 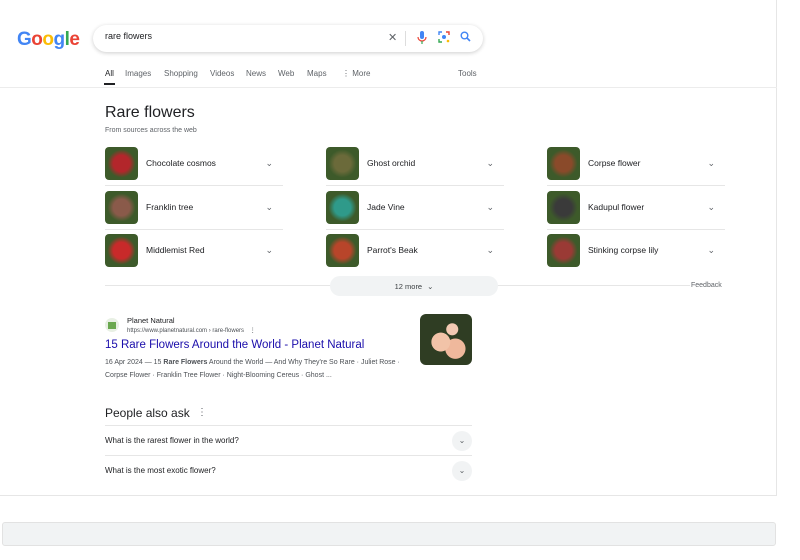 I want to click on tab-all: All, so click(x=109, y=77).